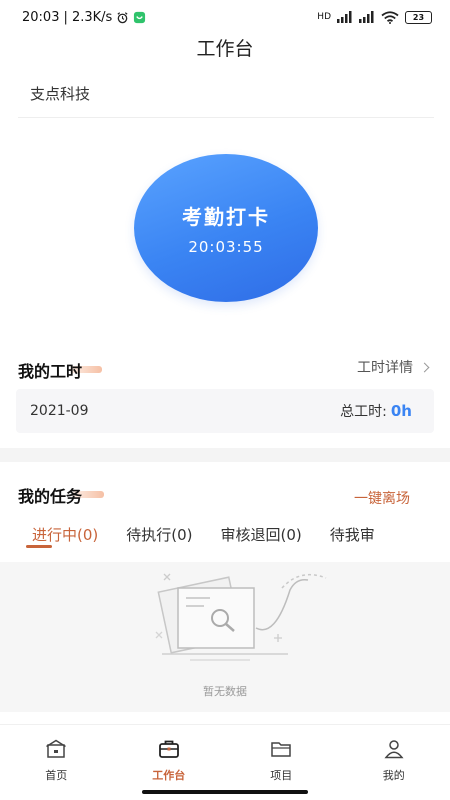 Image resolution: width=450 pixels, height=800 pixels. Describe the element at coordinates (394, 749) in the screenshot. I see `person-icon` at that location.